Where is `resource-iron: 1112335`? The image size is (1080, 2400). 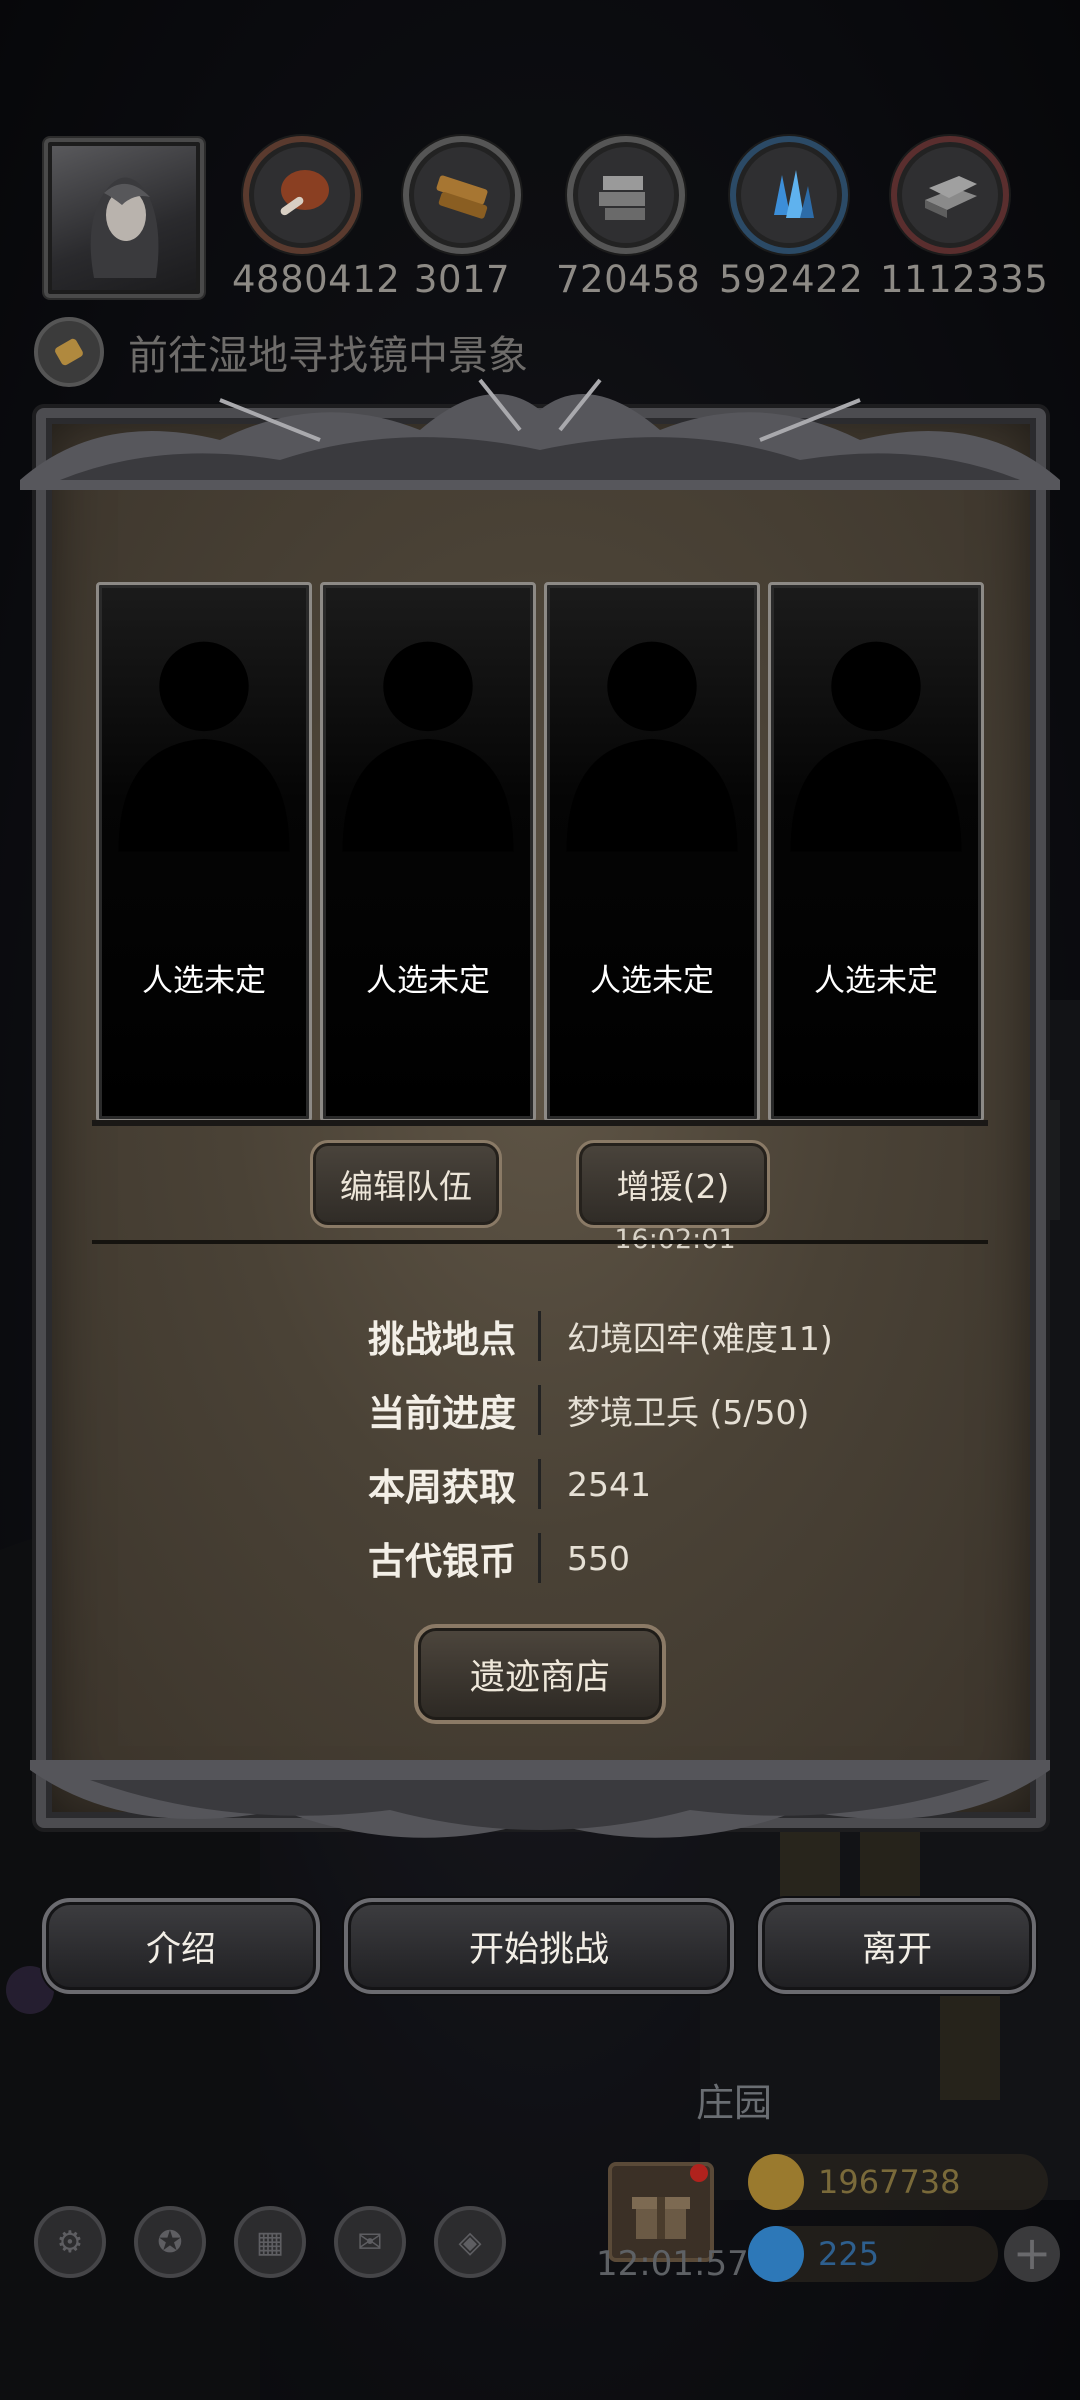 resource-iron: 1112335 is located at coordinates (964, 218).